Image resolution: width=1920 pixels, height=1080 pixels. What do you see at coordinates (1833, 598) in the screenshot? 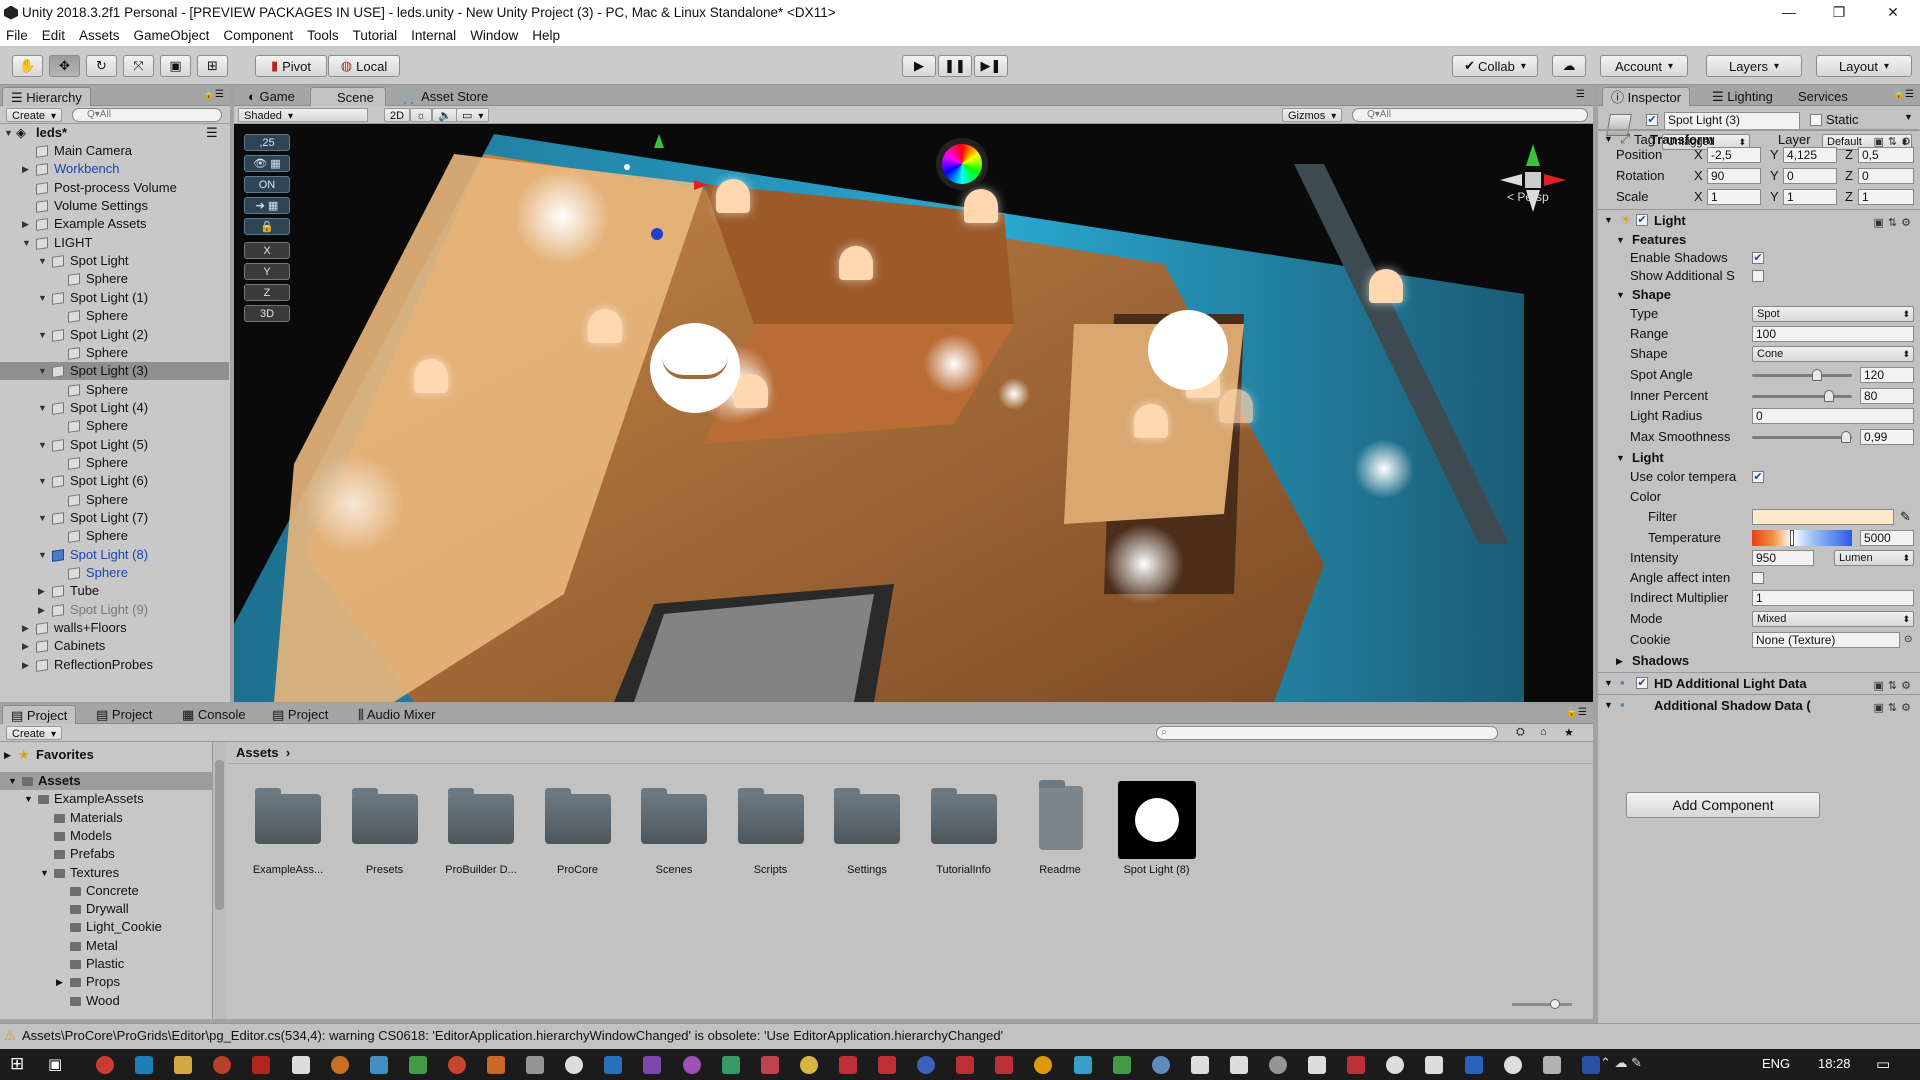
I see `indirect-field: 1` at bounding box center [1833, 598].